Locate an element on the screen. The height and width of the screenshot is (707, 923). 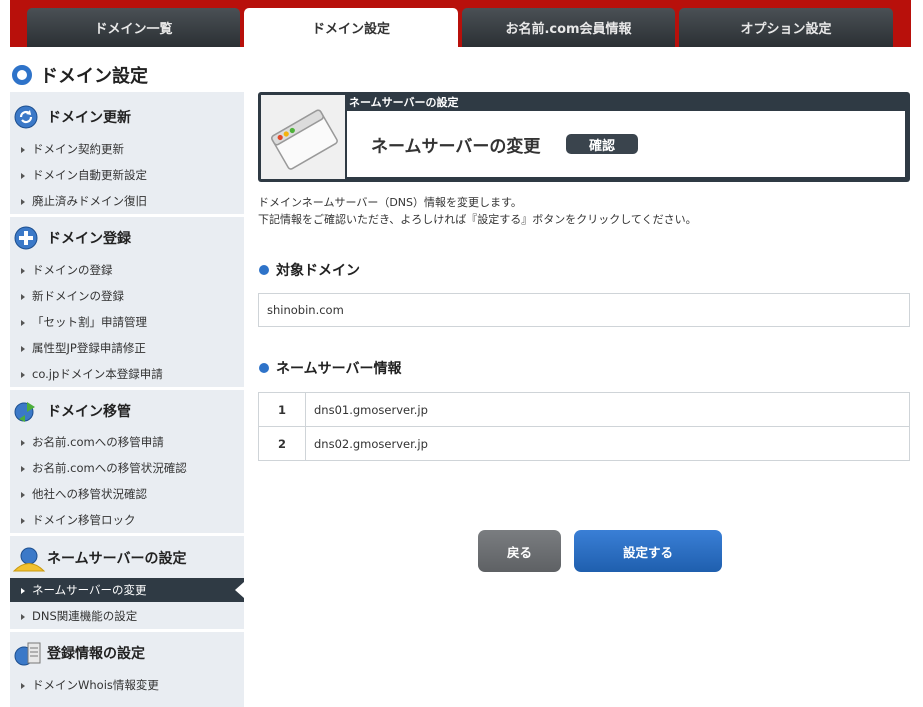
nameserver-heading: ネームサーバー情報 is located at coordinates (330, 368).